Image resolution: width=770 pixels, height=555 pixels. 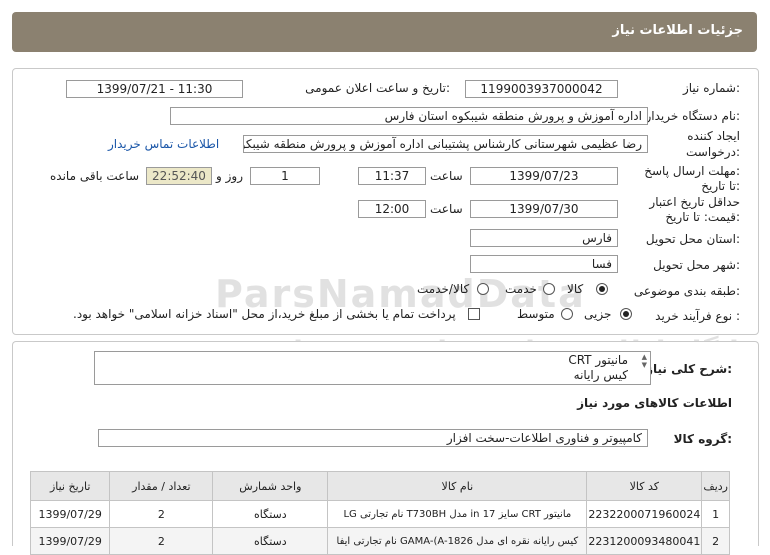 What do you see at coordinates (696, 265) in the screenshot?
I see `city-label: شهر محل تحویل:` at bounding box center [696, 265].